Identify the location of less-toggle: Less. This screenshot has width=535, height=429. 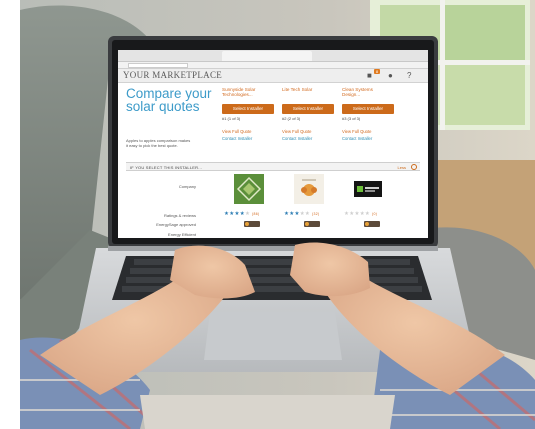
(402, 167).